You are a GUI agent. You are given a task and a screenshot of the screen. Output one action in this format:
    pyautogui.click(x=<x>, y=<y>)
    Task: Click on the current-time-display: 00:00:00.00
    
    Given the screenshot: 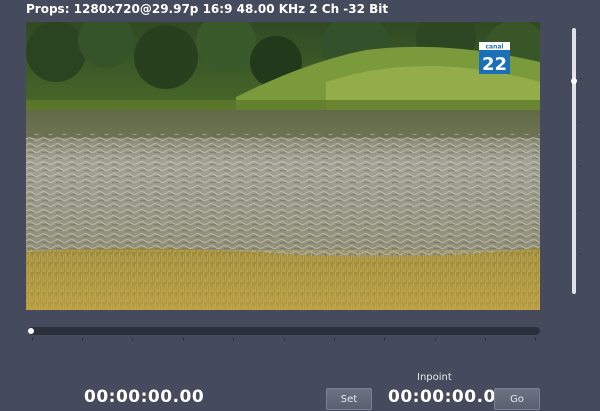 What is the action you would take?
    pyautogui.click(x=144, y=397)
    